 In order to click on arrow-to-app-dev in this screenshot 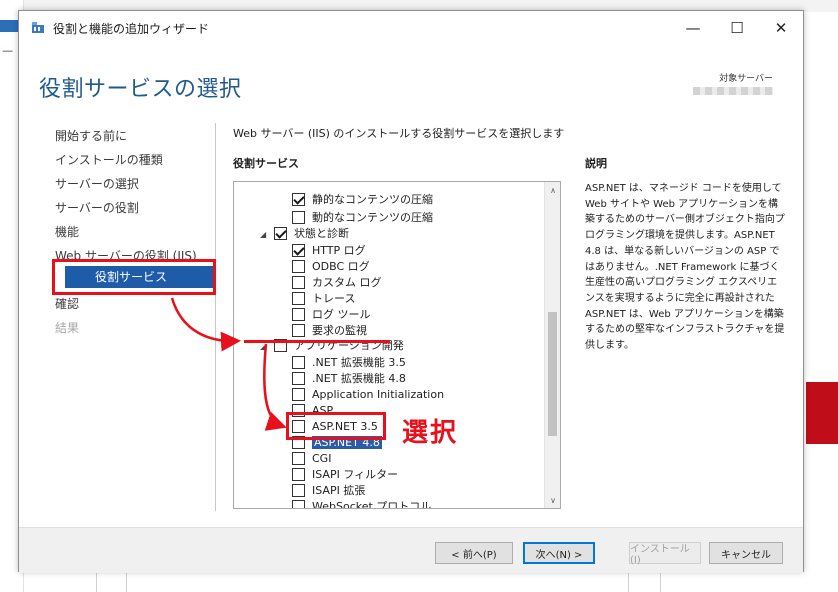, I will do `click(205, 324)`.